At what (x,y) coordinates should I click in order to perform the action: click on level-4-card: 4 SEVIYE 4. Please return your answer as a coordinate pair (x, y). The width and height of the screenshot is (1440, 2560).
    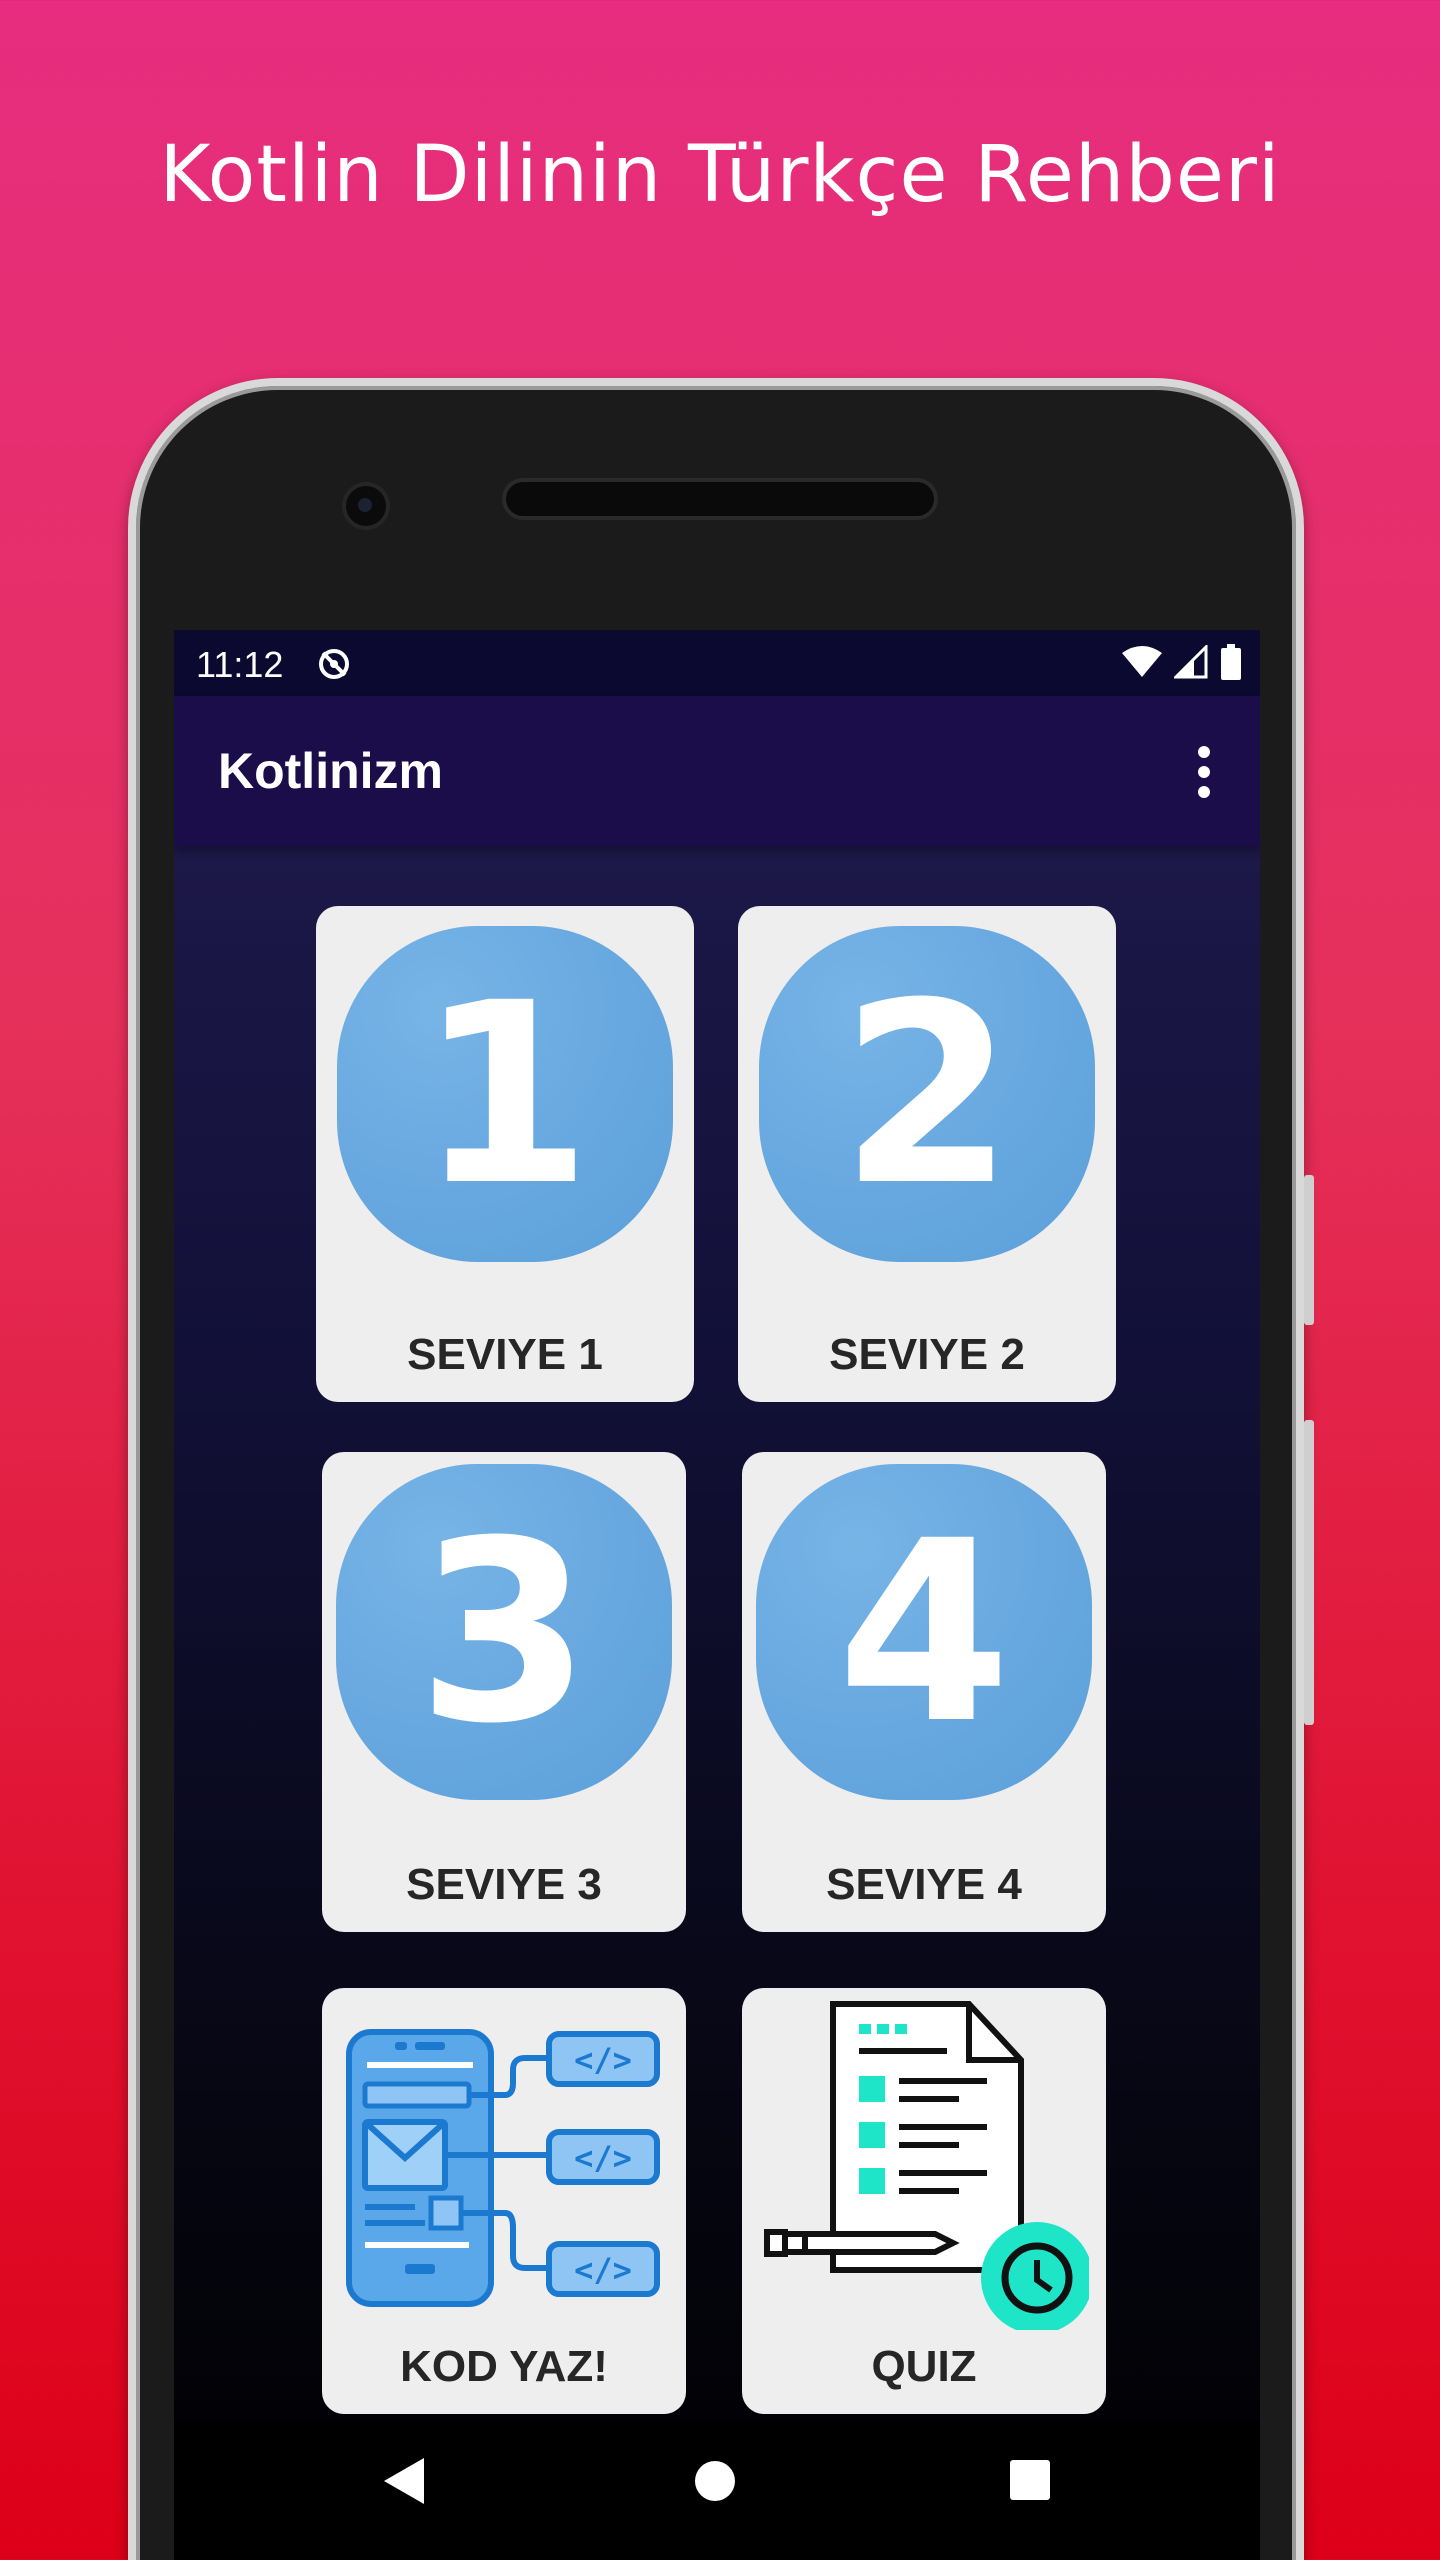
    Looking at the image, I should click on (924, 1692).